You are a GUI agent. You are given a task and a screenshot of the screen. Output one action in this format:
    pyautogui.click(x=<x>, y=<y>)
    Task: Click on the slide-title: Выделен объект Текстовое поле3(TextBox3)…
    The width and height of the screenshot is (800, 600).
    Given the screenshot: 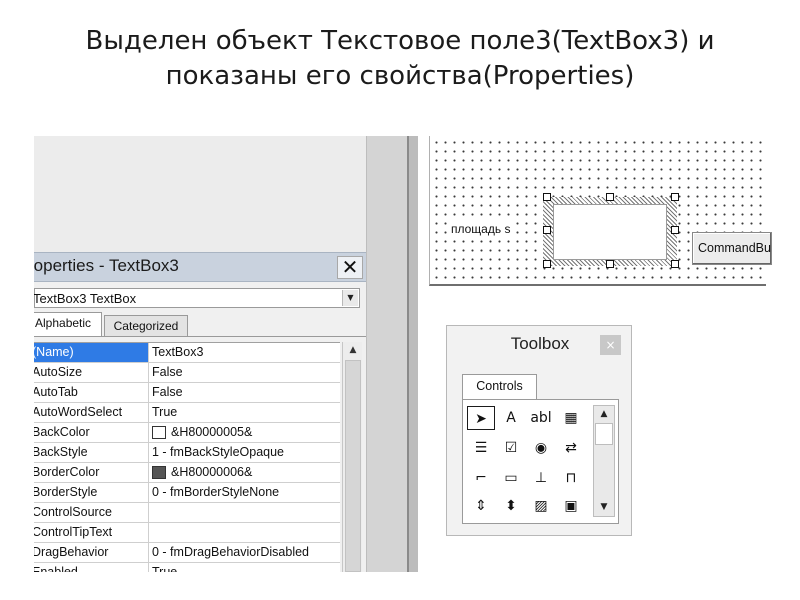 What is the action you would take?
    pyautogui.click(x=400, y=59)
    